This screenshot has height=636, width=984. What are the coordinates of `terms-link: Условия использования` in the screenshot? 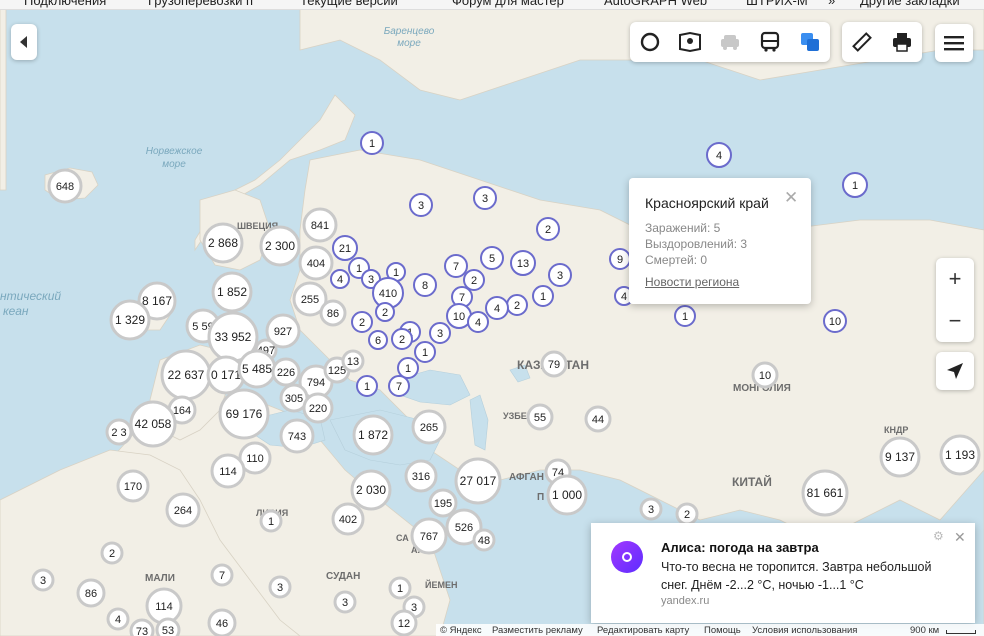 It's located at (804, 630).